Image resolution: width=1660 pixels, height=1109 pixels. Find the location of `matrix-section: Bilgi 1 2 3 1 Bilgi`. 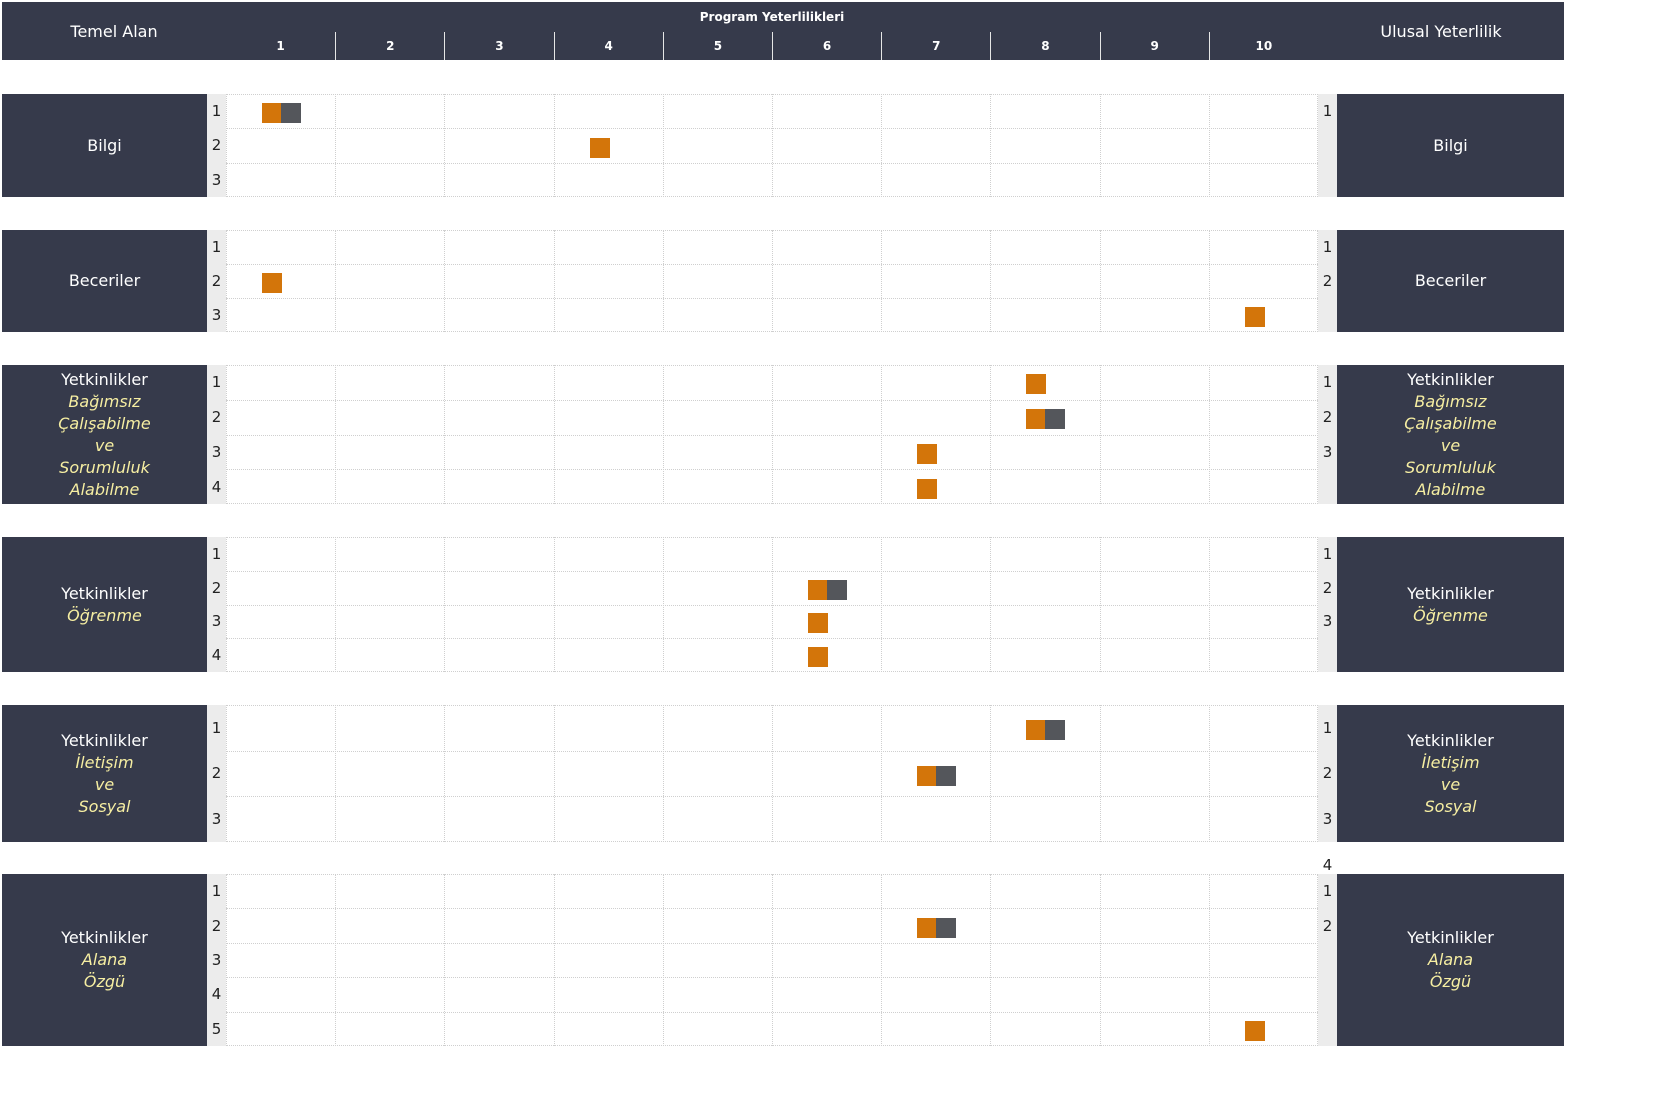

matrix-section: Bilgi 1 2 3 1 Bilgi is located at coordinates (830, 145).